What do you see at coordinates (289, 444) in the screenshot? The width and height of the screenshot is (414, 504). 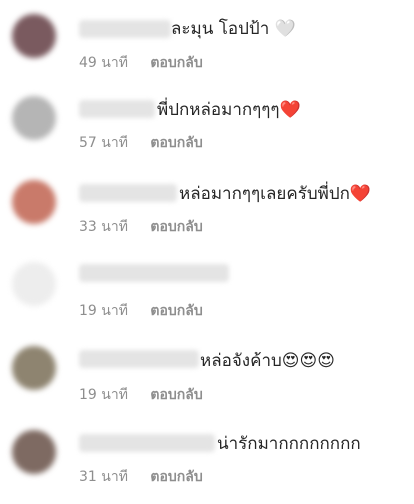 I see `comment-text: น่ารักมากกกกกกกก` at bounding box center [289, 444].